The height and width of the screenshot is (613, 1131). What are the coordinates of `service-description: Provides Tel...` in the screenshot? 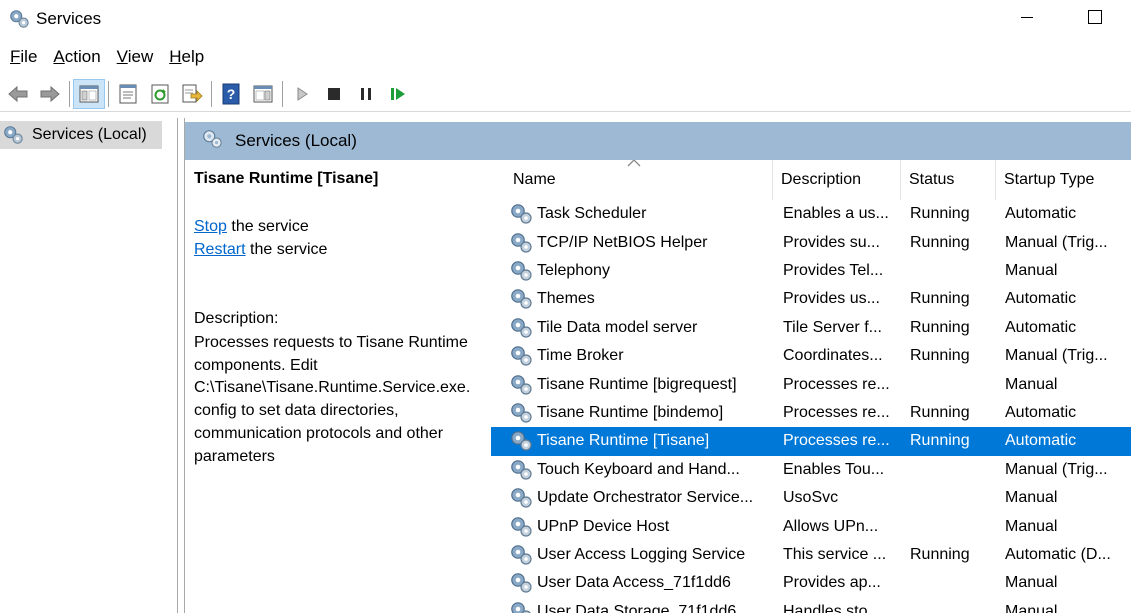 It's located at (833, 270).